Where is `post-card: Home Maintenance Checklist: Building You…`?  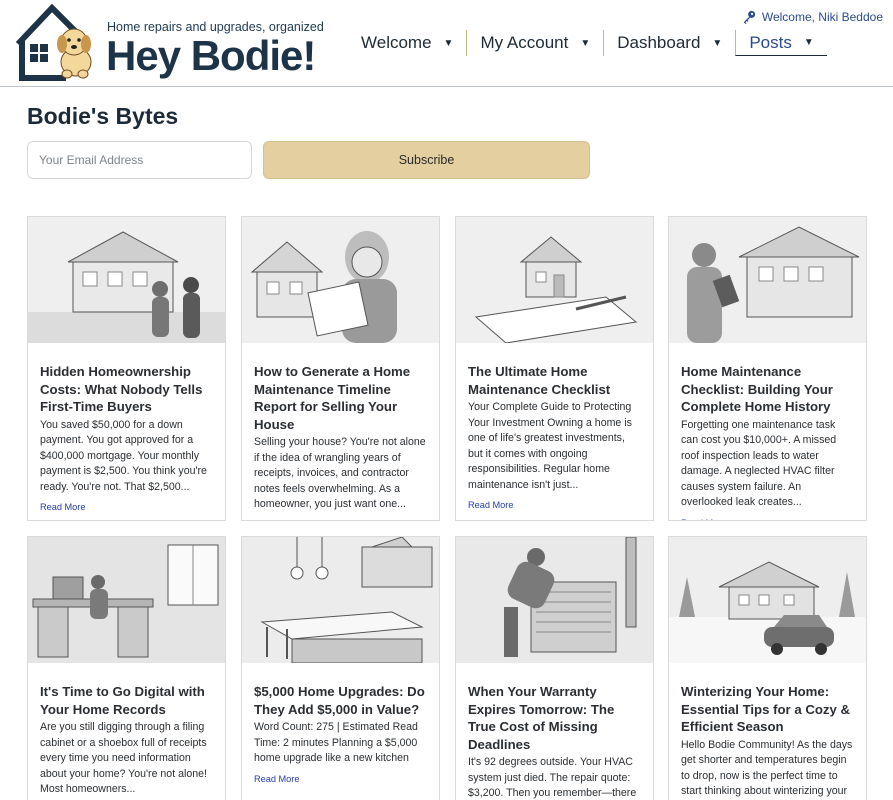 post-card: Home Maintenance Checklist: Building You… is located at coordinates (767, 368).